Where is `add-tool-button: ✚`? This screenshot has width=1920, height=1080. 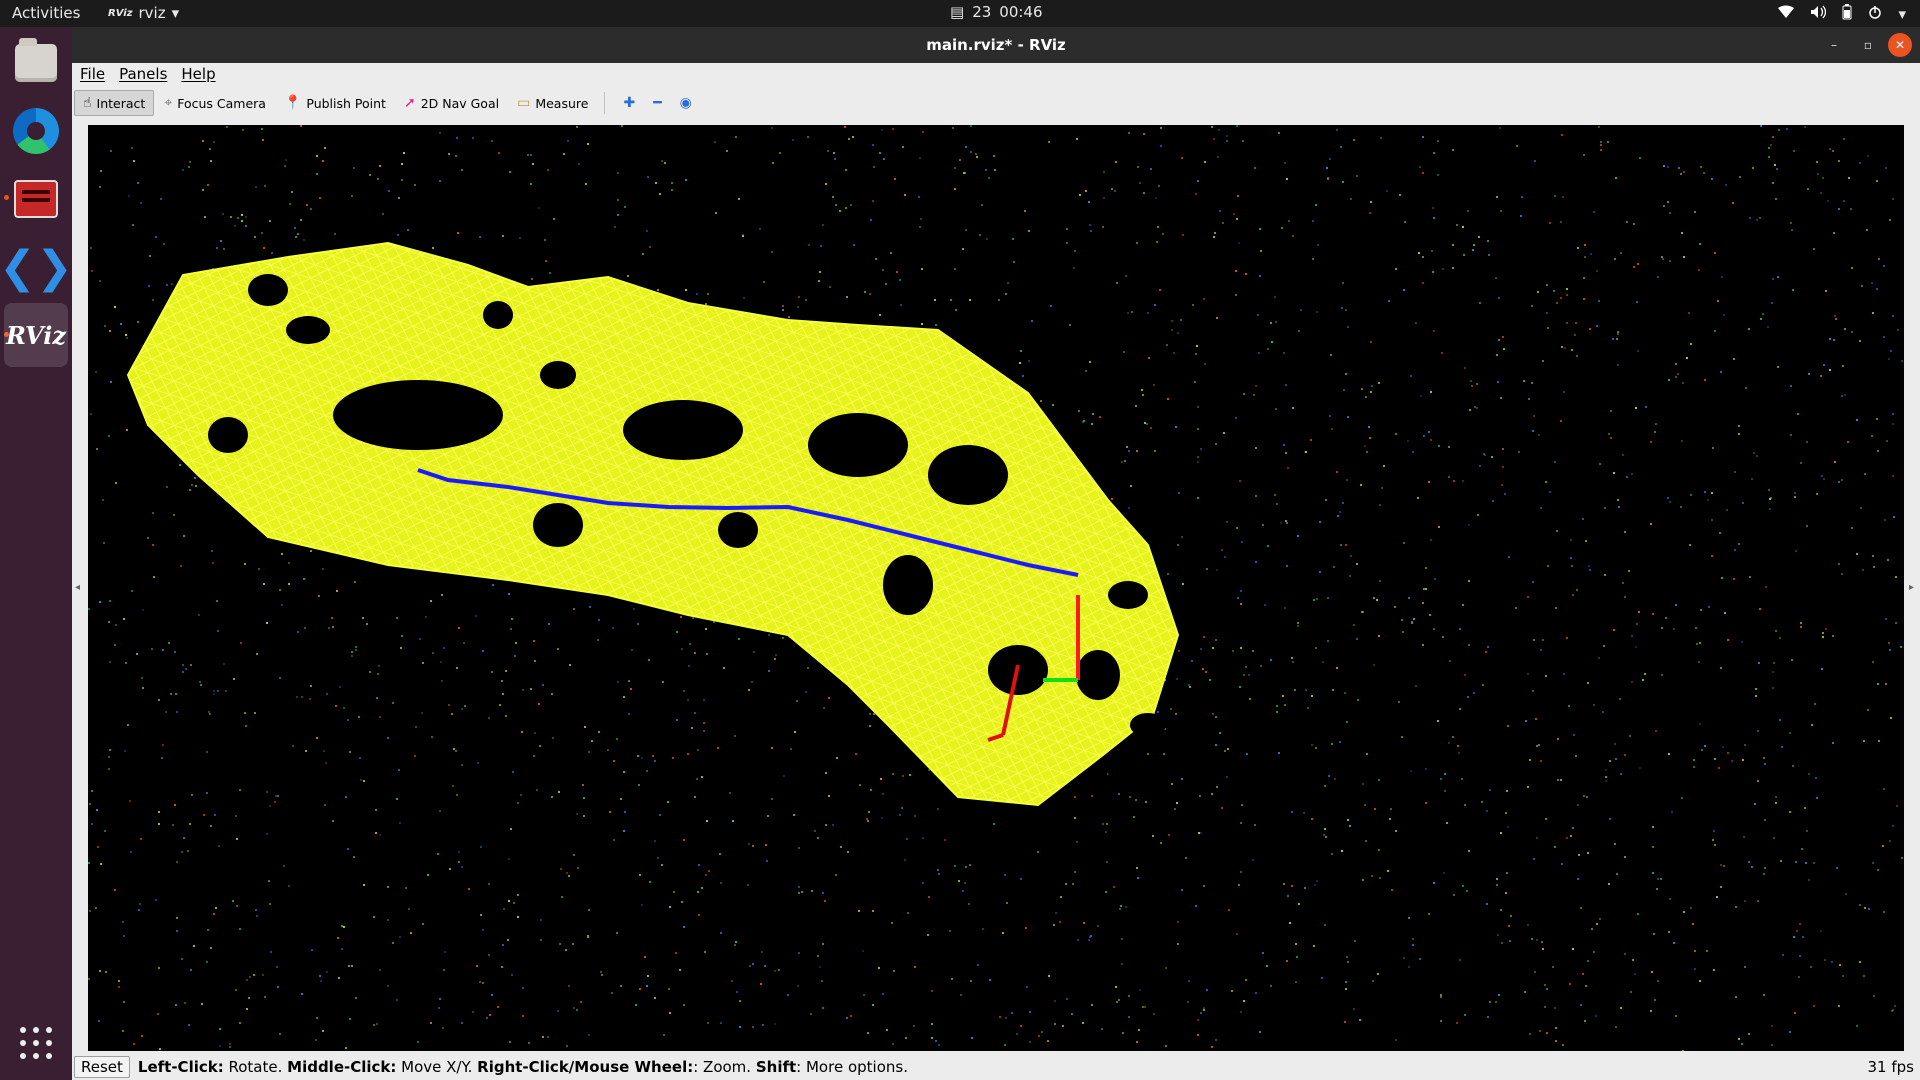
add-tool-button: ✚ is located at coordinates (629, 103).